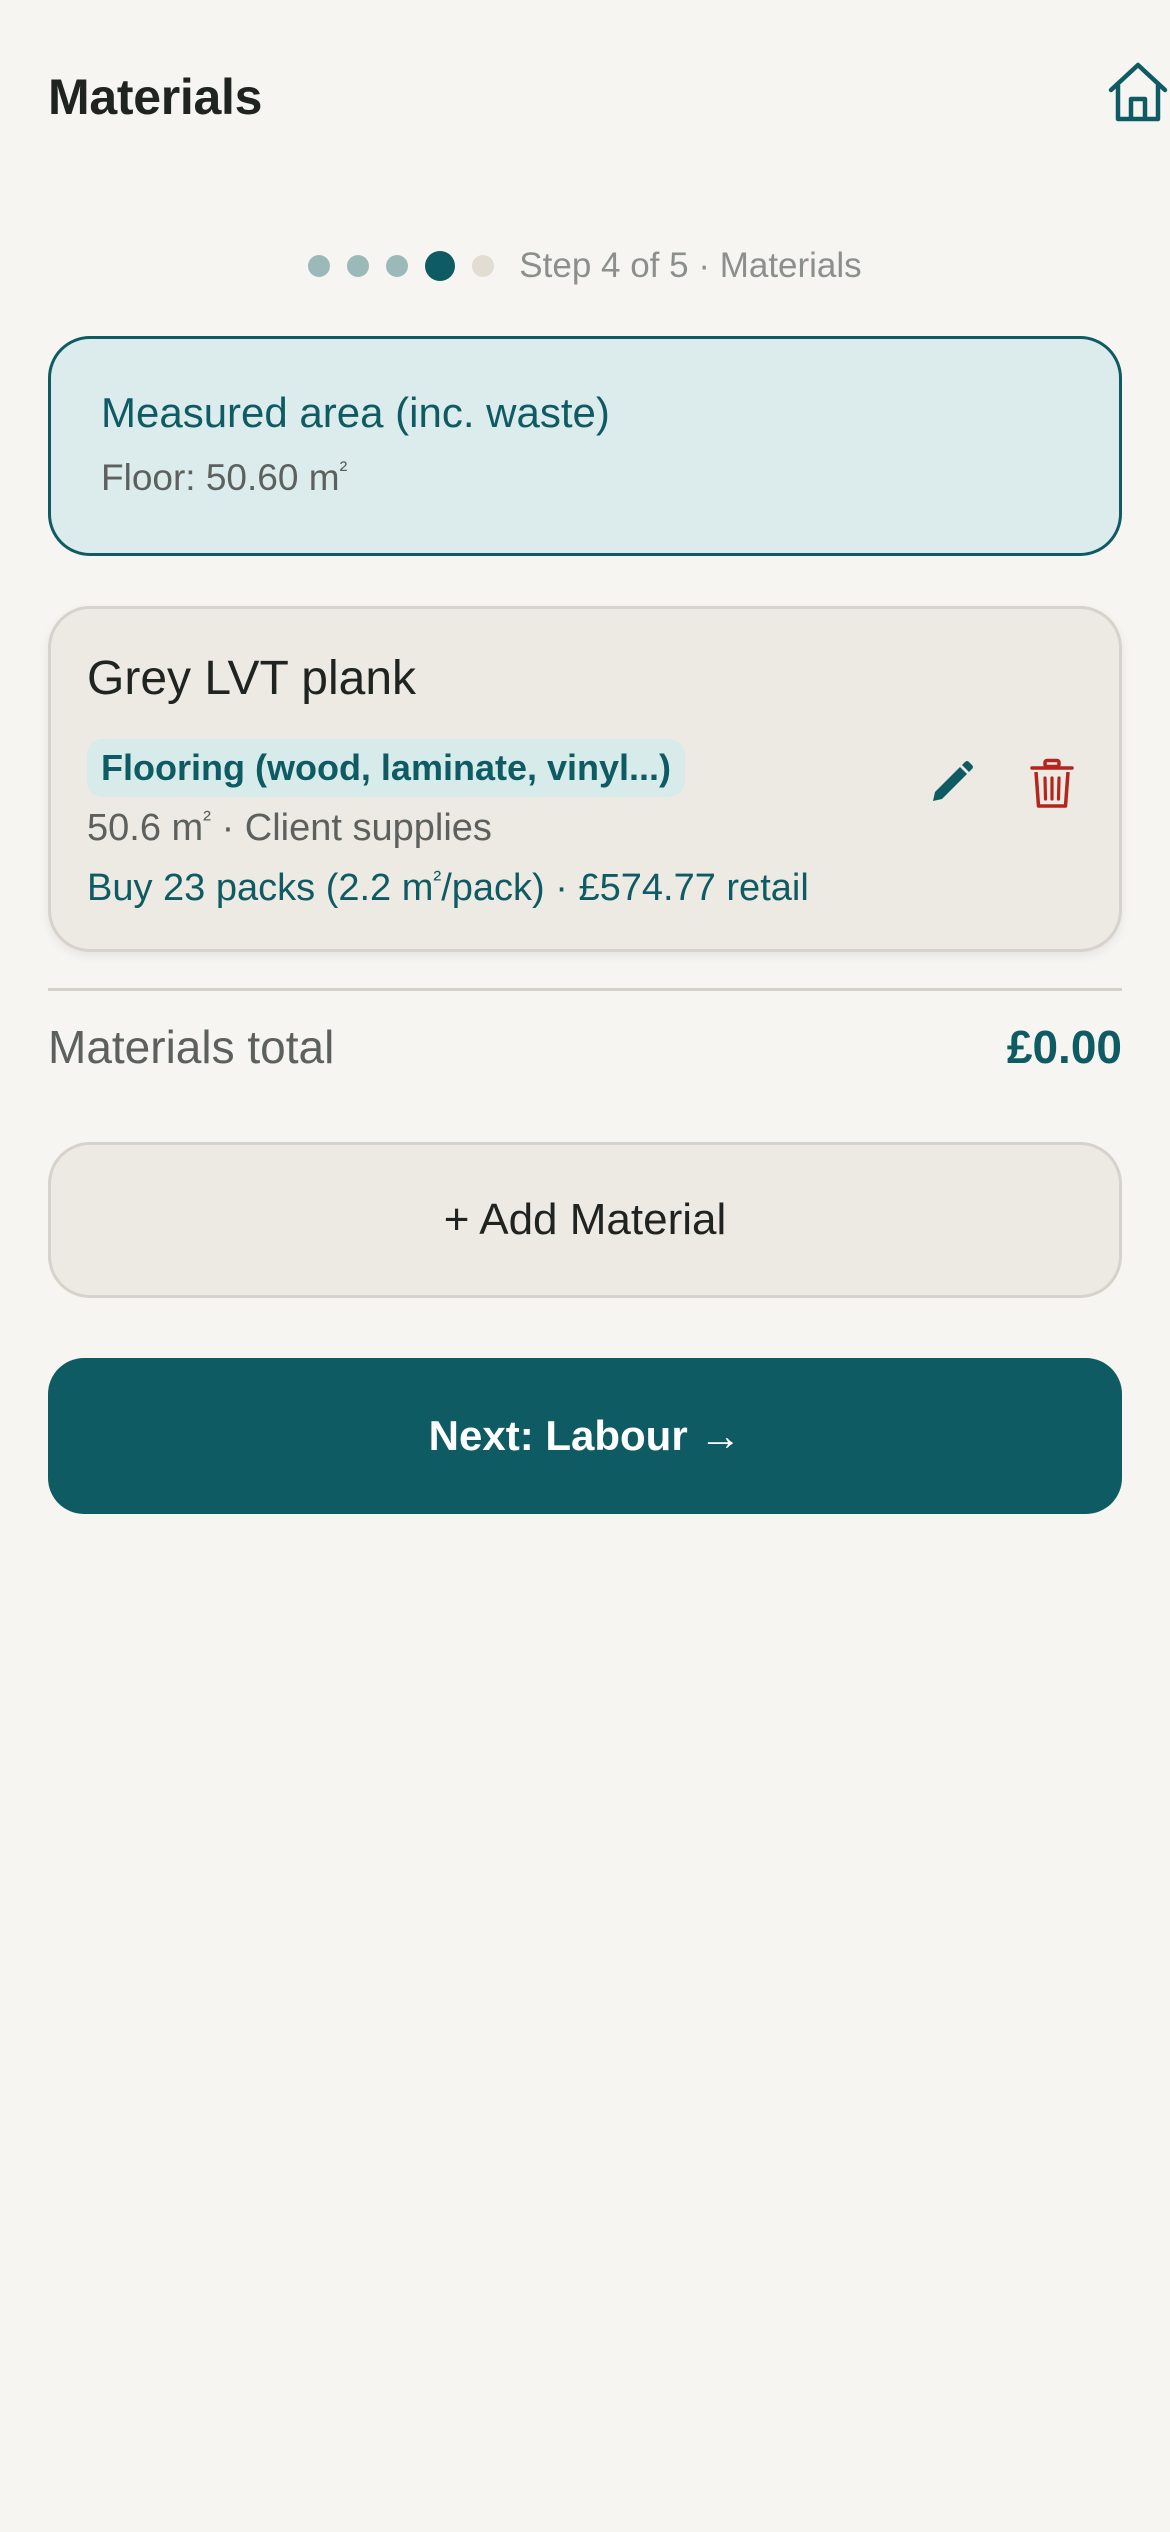 The image size is (1170, 2532). Describe the element at coordinates (585, 1436) in the screenshot. I see `next-labour-button: Next: Labour →` at that location.